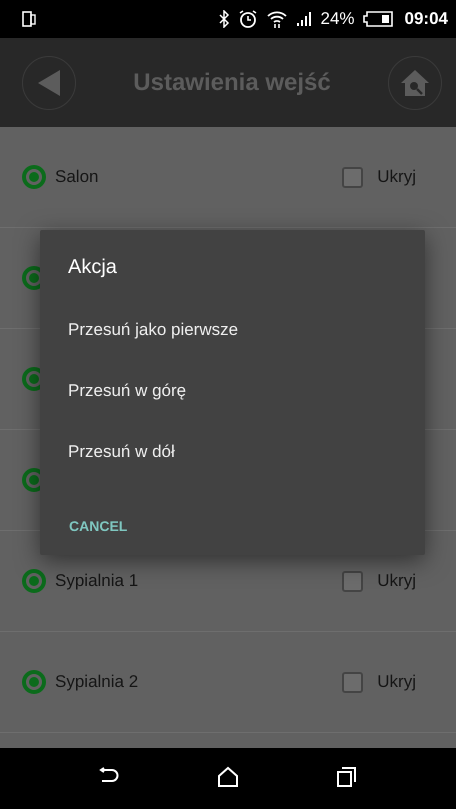 Image resolution: width=456 pixels, height=809 pixels. What do you see at coordinates (92, 267) in the screenshot?
I see `dialog-title: Akcja` at bounding box center [92, 267].